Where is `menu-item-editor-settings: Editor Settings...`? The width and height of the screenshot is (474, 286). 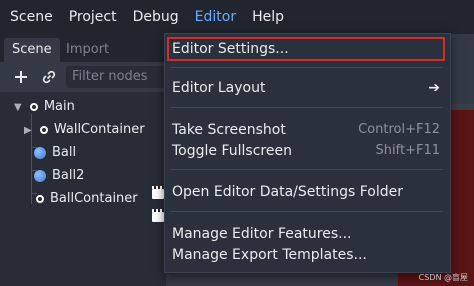 menu-item-editor-settings: Editor Settings... is located at coordinates (307, 49).